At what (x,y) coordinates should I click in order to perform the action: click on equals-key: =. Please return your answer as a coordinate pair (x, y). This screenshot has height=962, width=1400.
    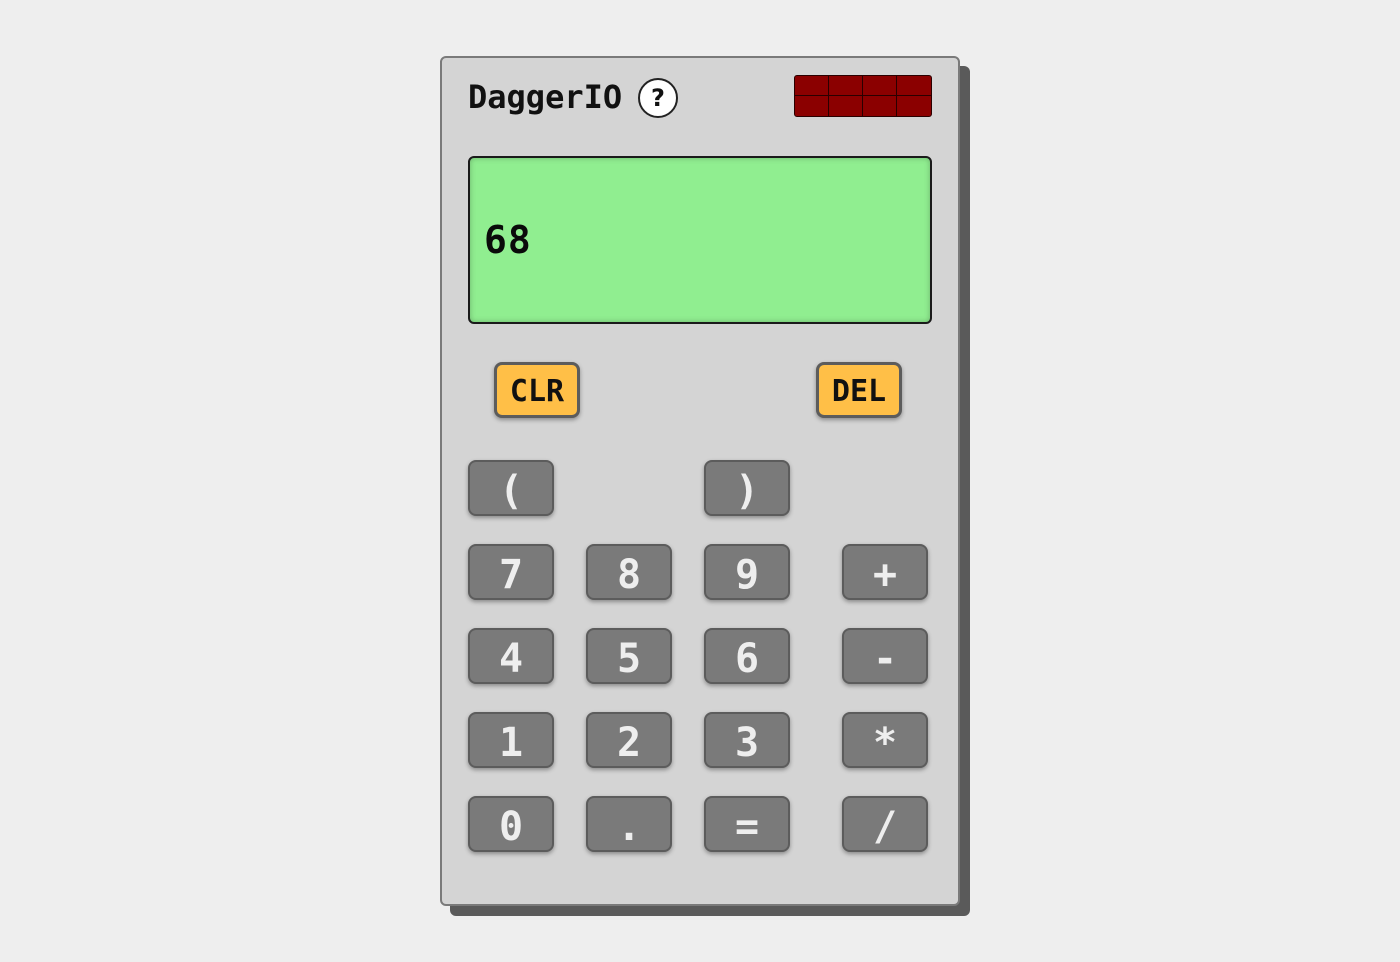
    Looking at the image, I should click on (747, 824).